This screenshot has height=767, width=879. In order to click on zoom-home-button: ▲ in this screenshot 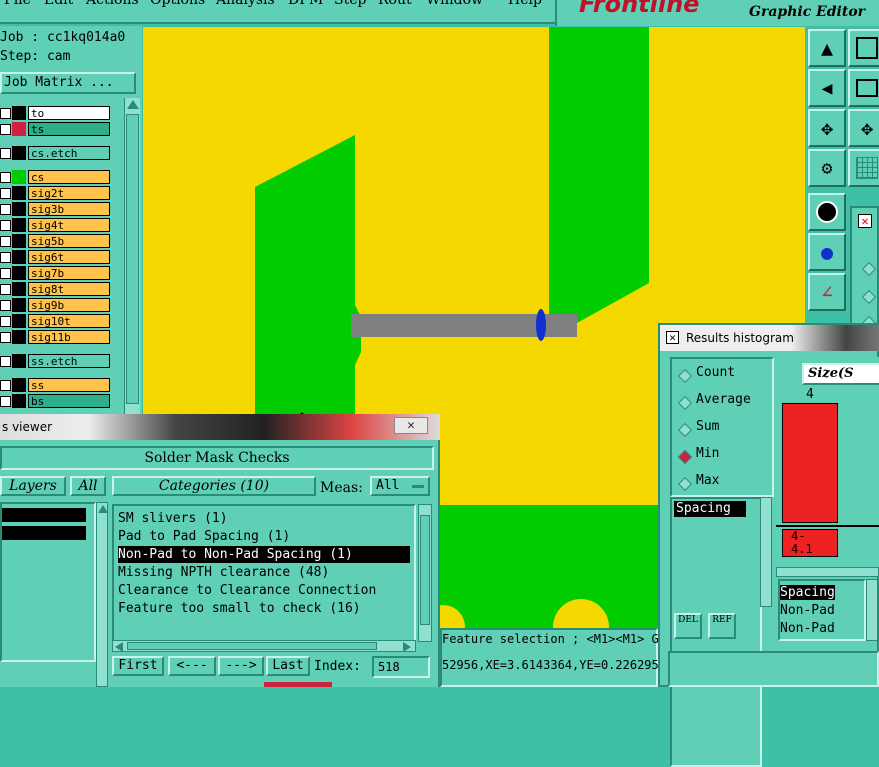, I will do `click(827, 48)`.